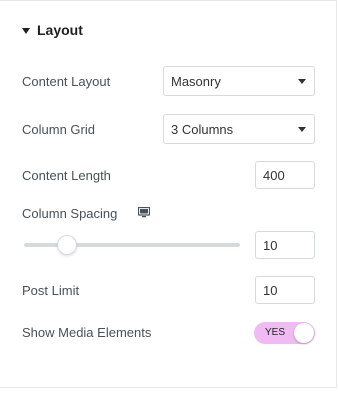  I want to click on toggle-yes-text: YES, so click(275, 332).